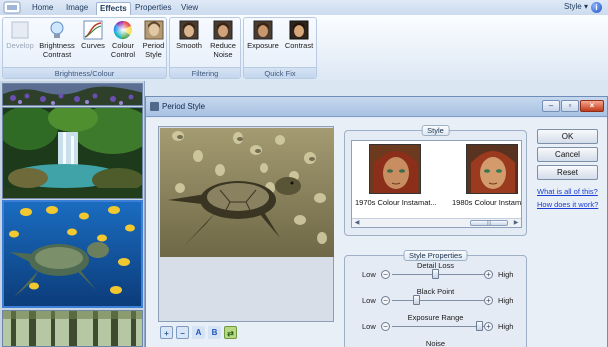  I want to click on brightness-contrast-button: Brightness Contrast, so click(57, 39).